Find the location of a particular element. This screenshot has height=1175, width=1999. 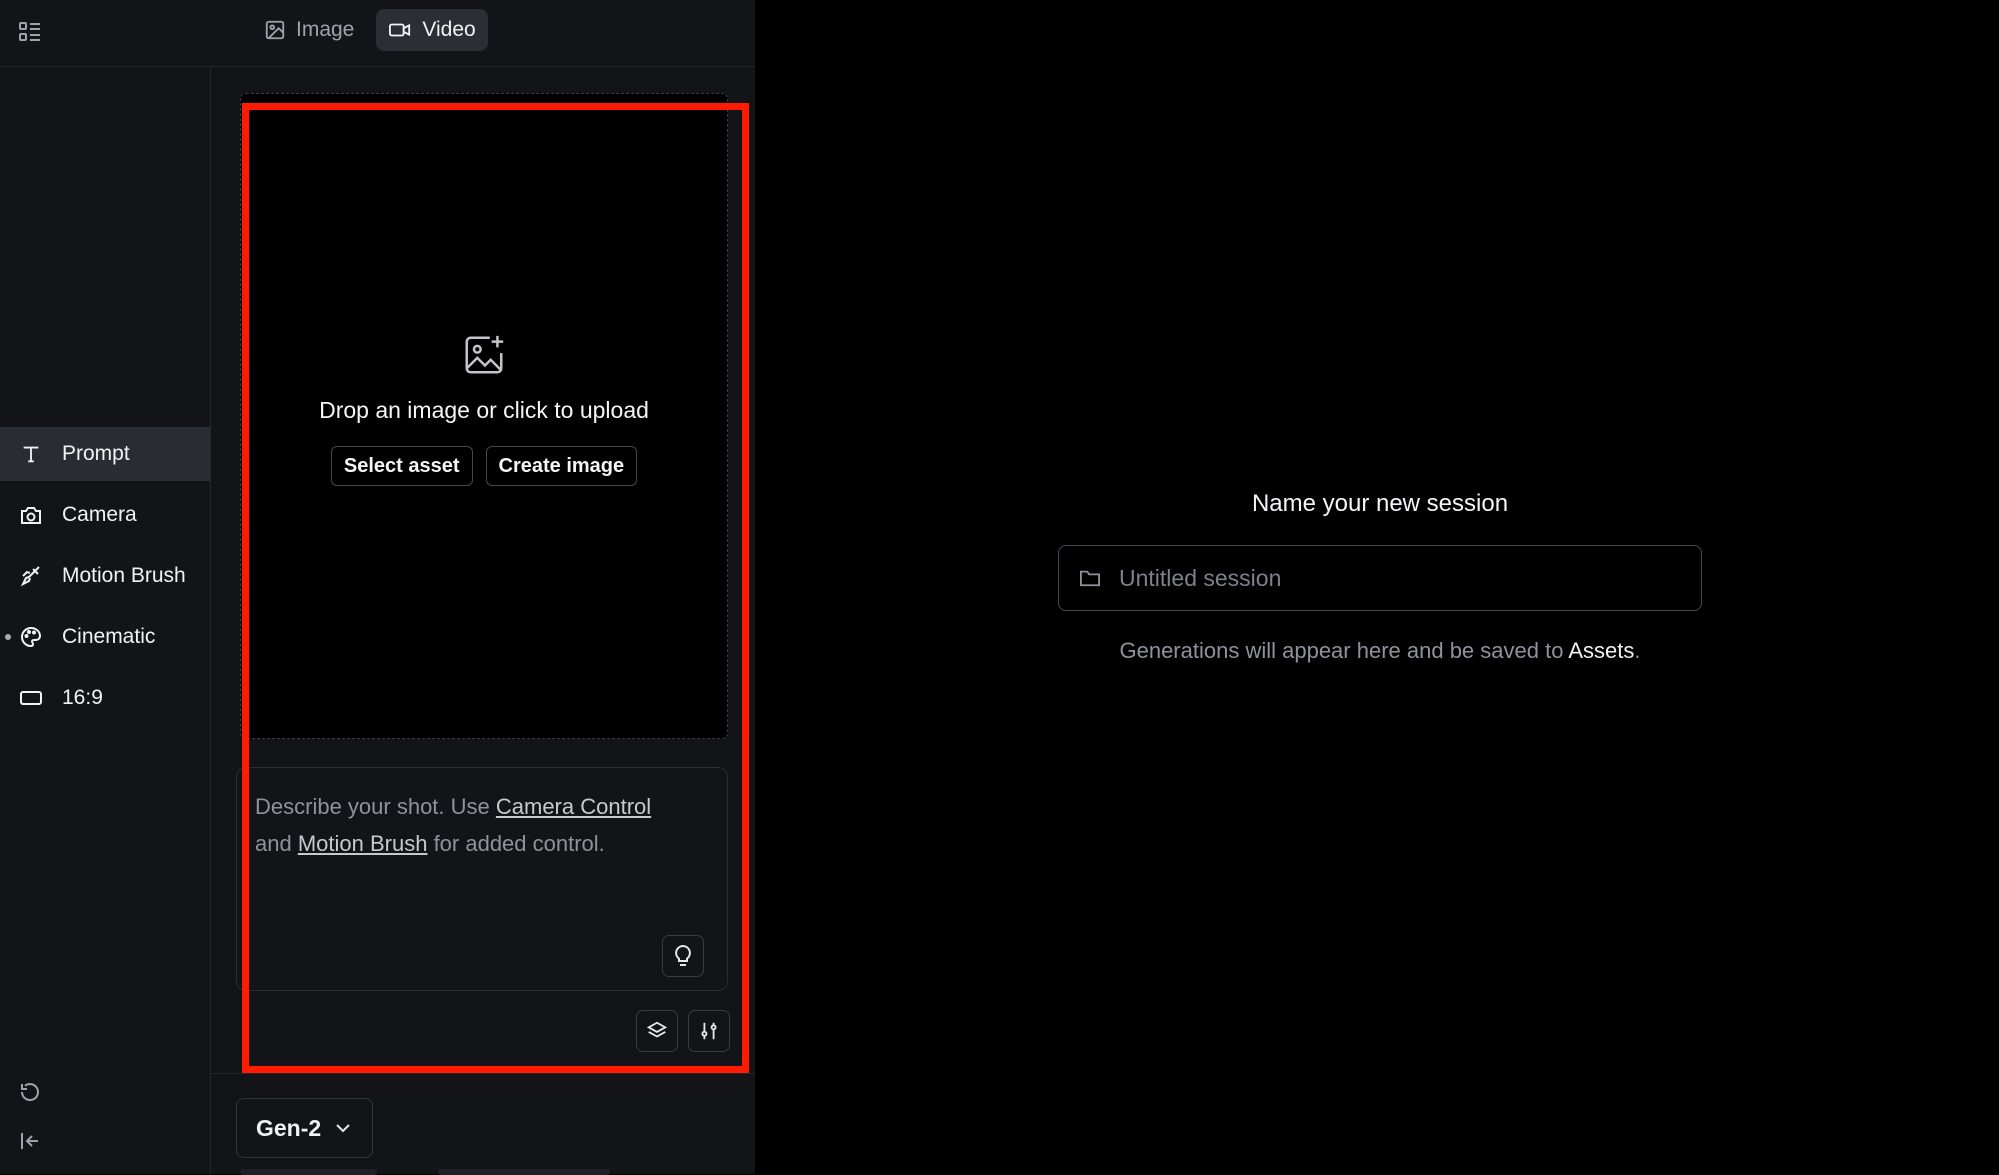

sidebar-item-label: Cinematic is located at coordinates (109, 636).